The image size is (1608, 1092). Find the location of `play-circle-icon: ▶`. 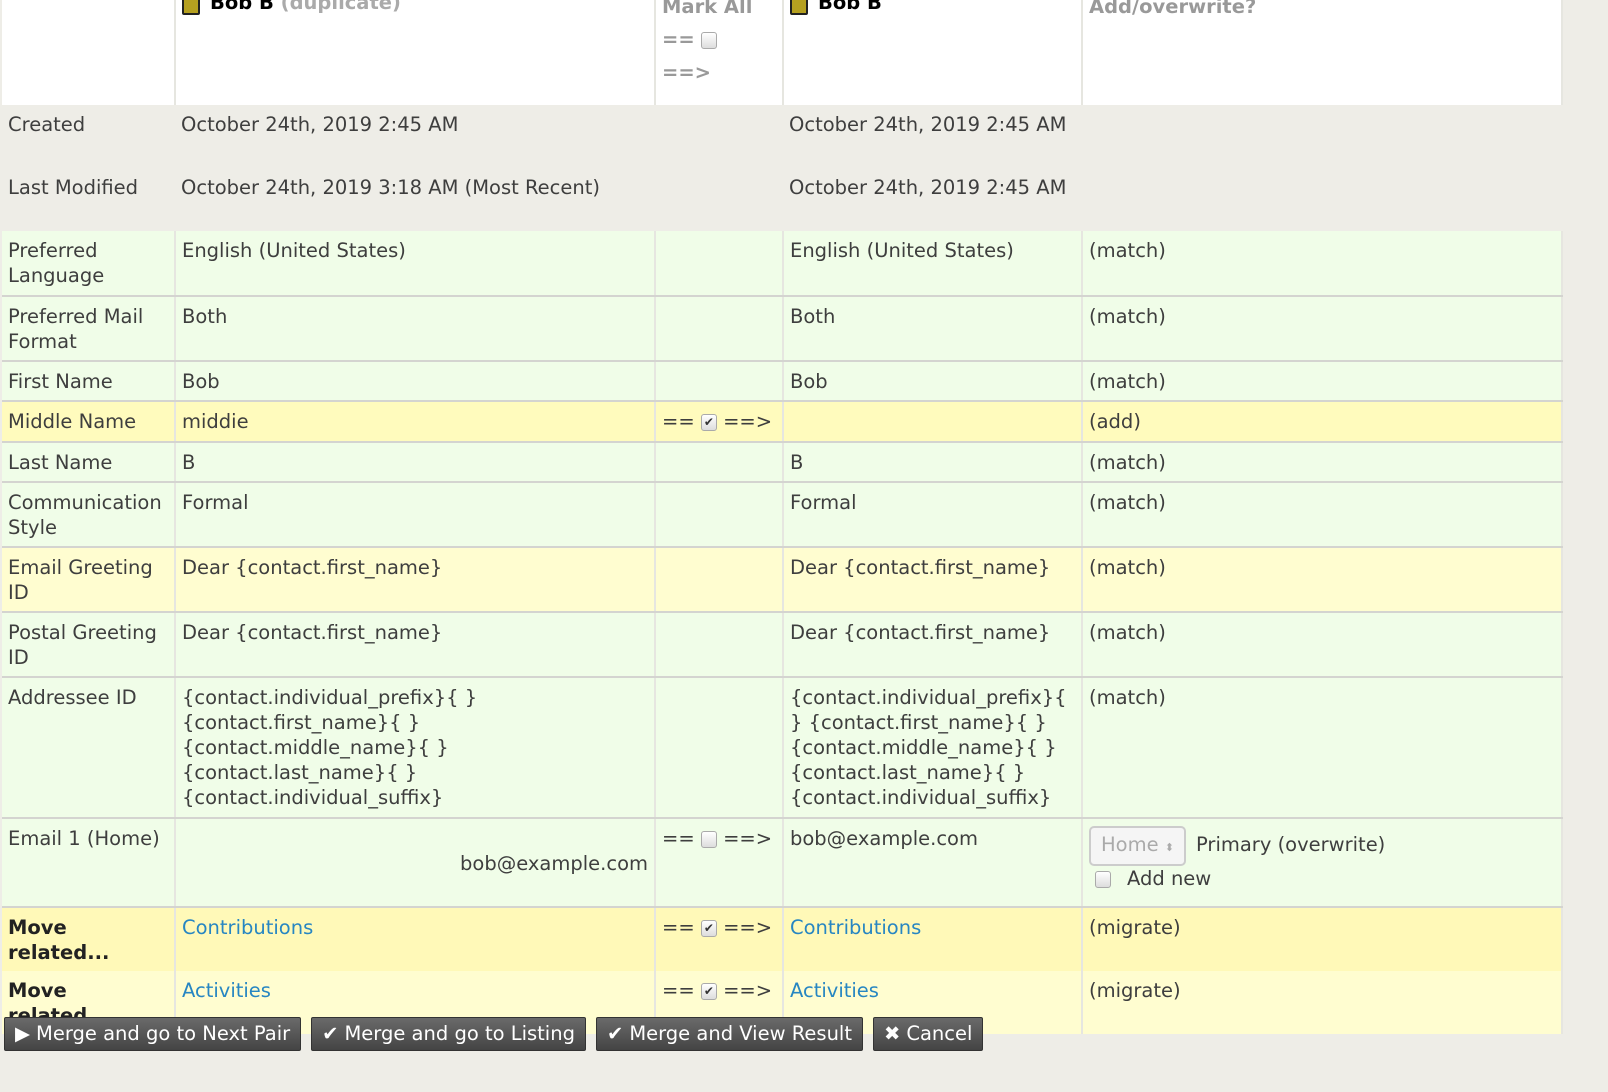

play-circle-icon: ▶ is located at coordinates (22, 1033).